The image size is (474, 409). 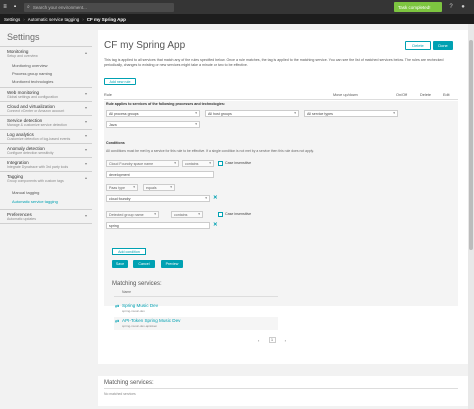 I want to click on condition-value-select: cloud foundry ▾, so click(x=158, y=198).